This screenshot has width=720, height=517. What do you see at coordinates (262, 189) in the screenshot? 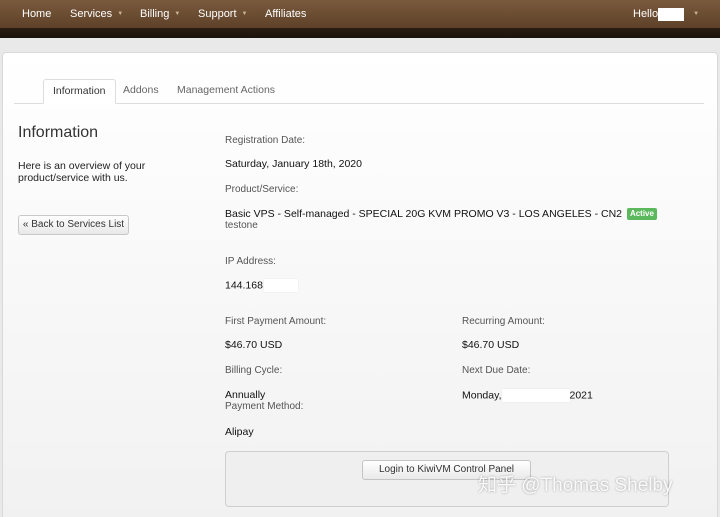
I see `product-label: Product/Service:` at bounding box center [262, 189].